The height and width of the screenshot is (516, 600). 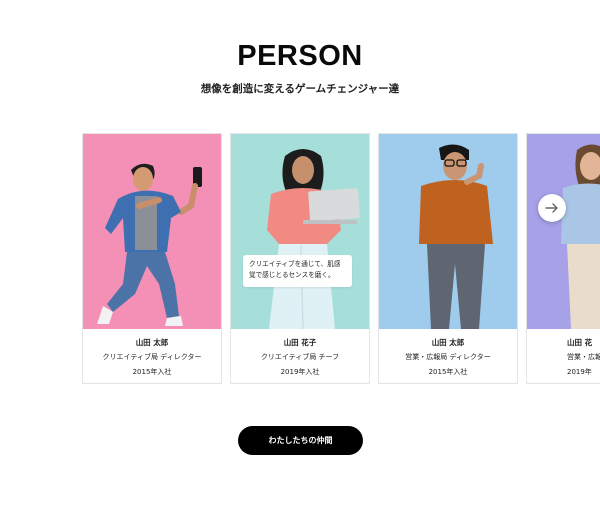 I want to click on quote-line: クリエイティブを通じて、肌感, so click(x=295, y=264).